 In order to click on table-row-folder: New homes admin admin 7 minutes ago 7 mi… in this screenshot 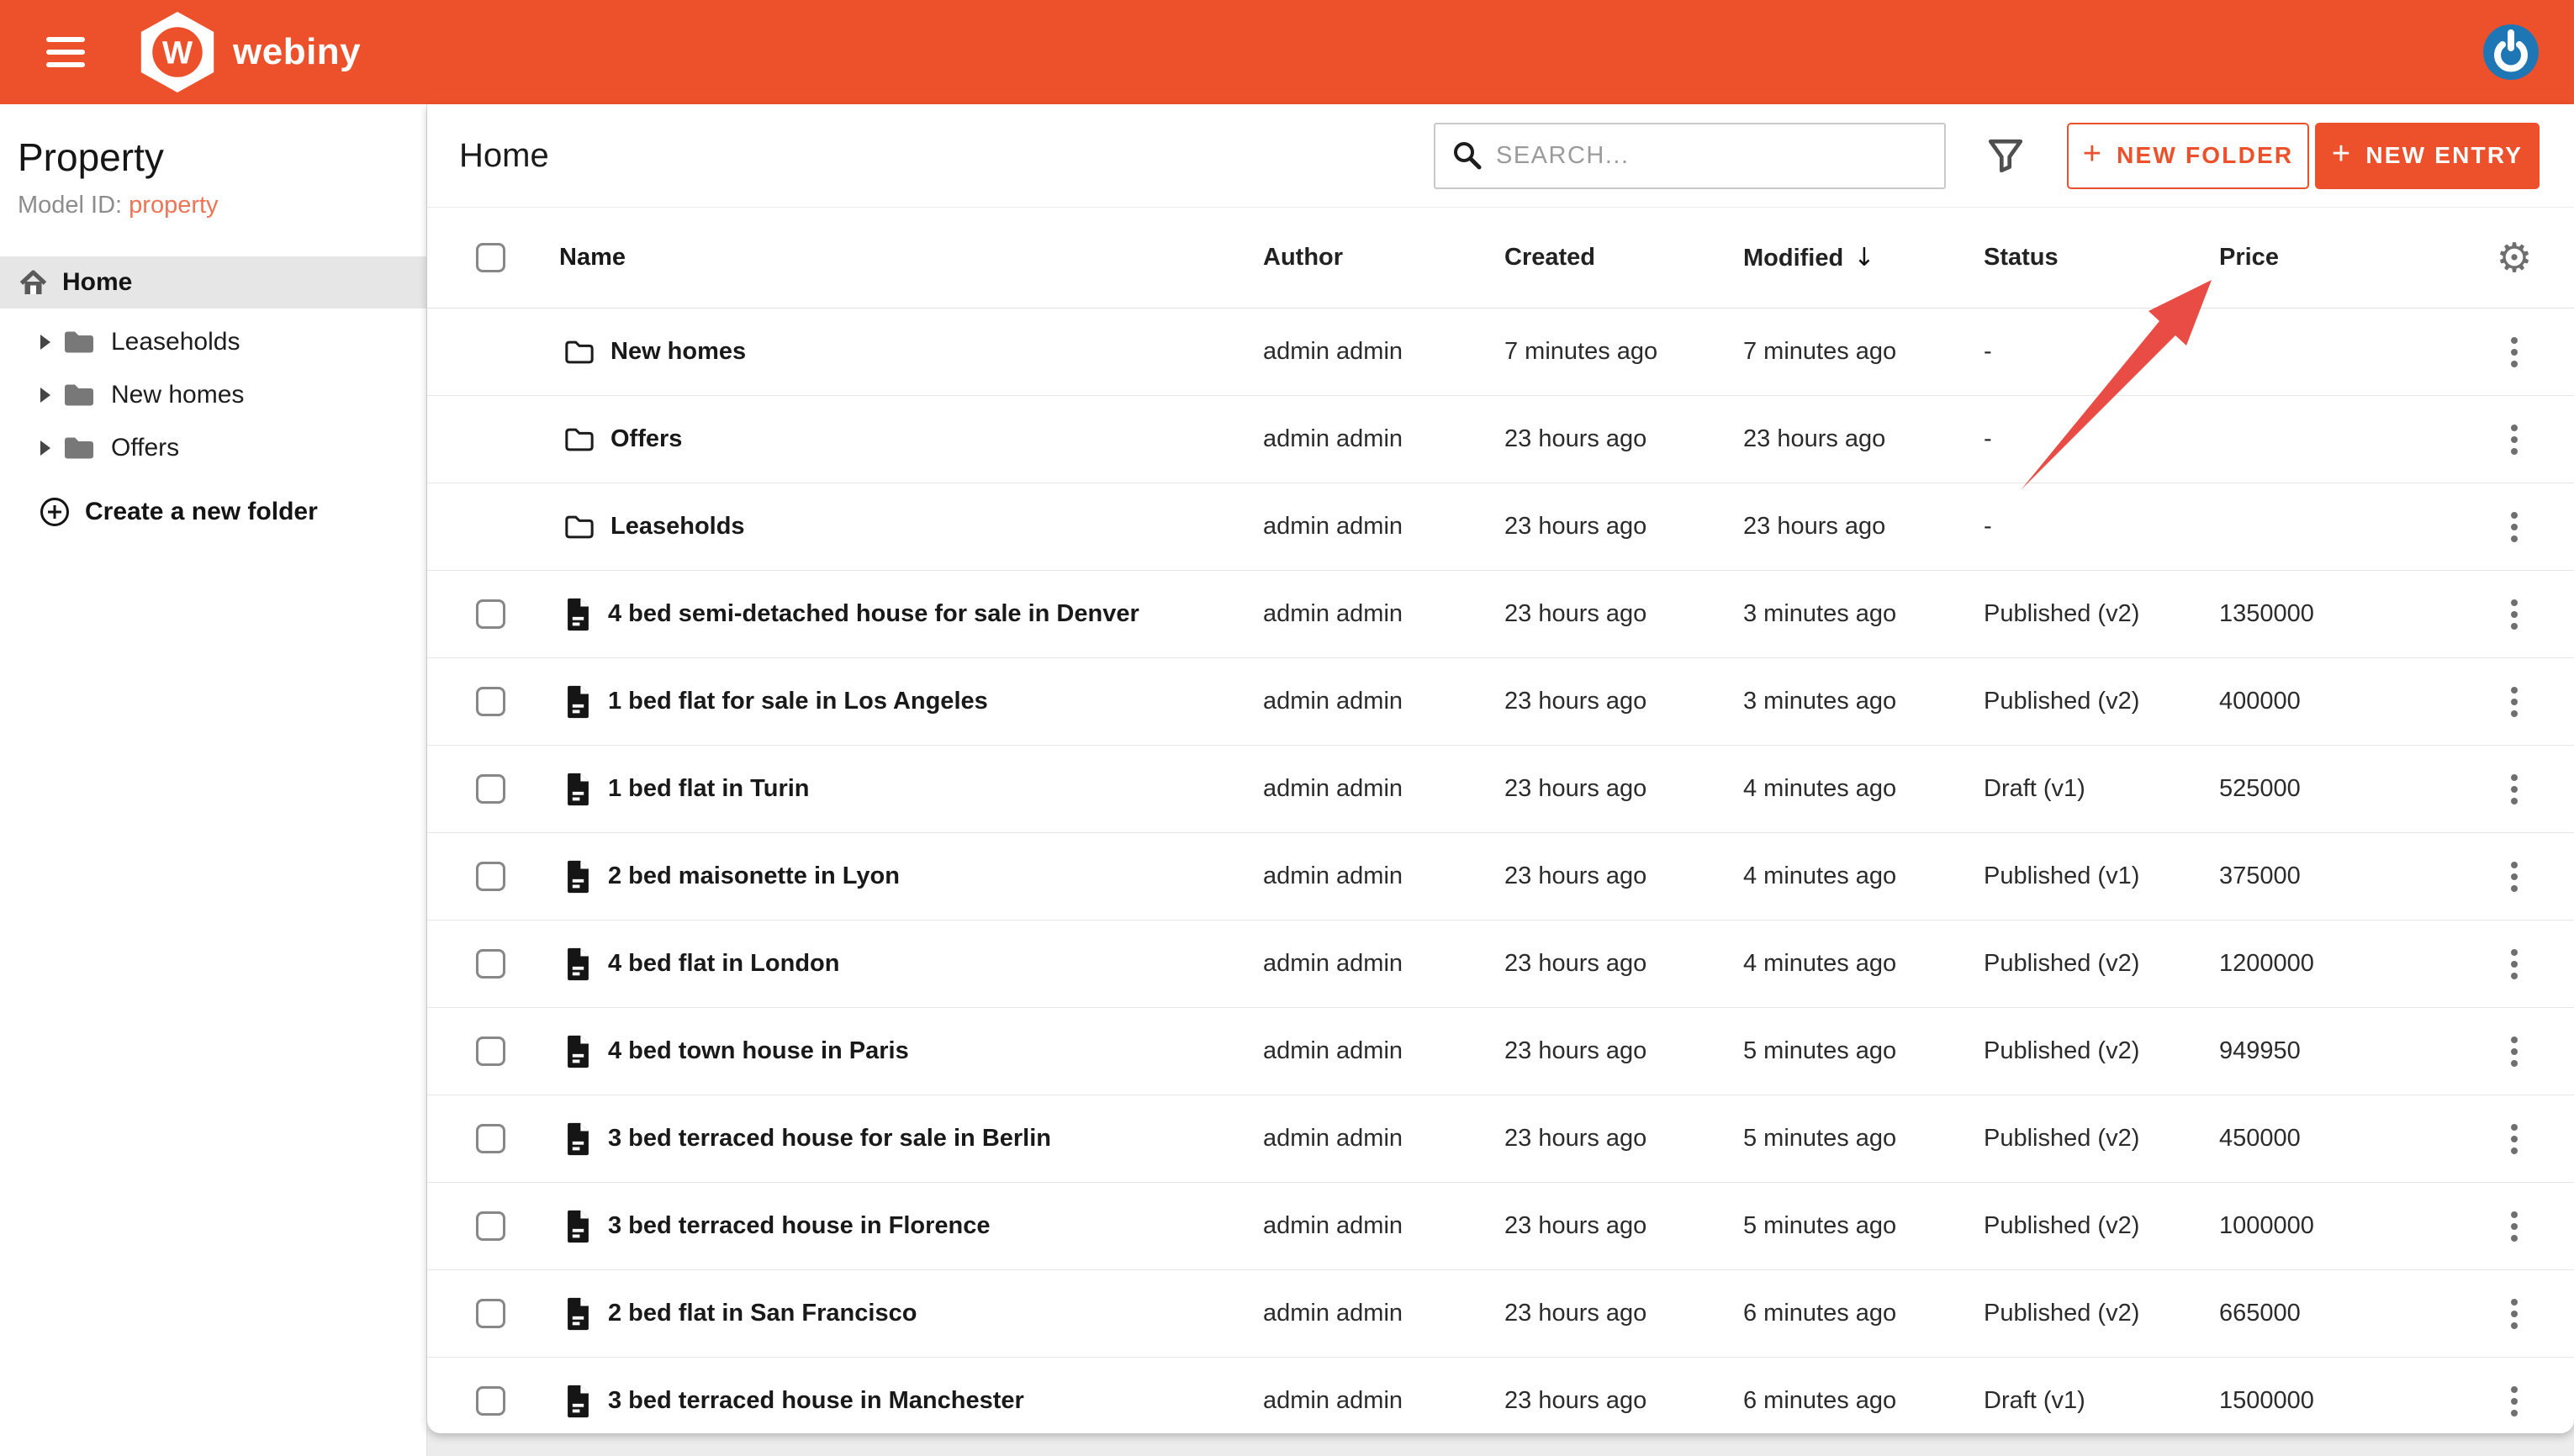, I will do `click(1500, 352)`.